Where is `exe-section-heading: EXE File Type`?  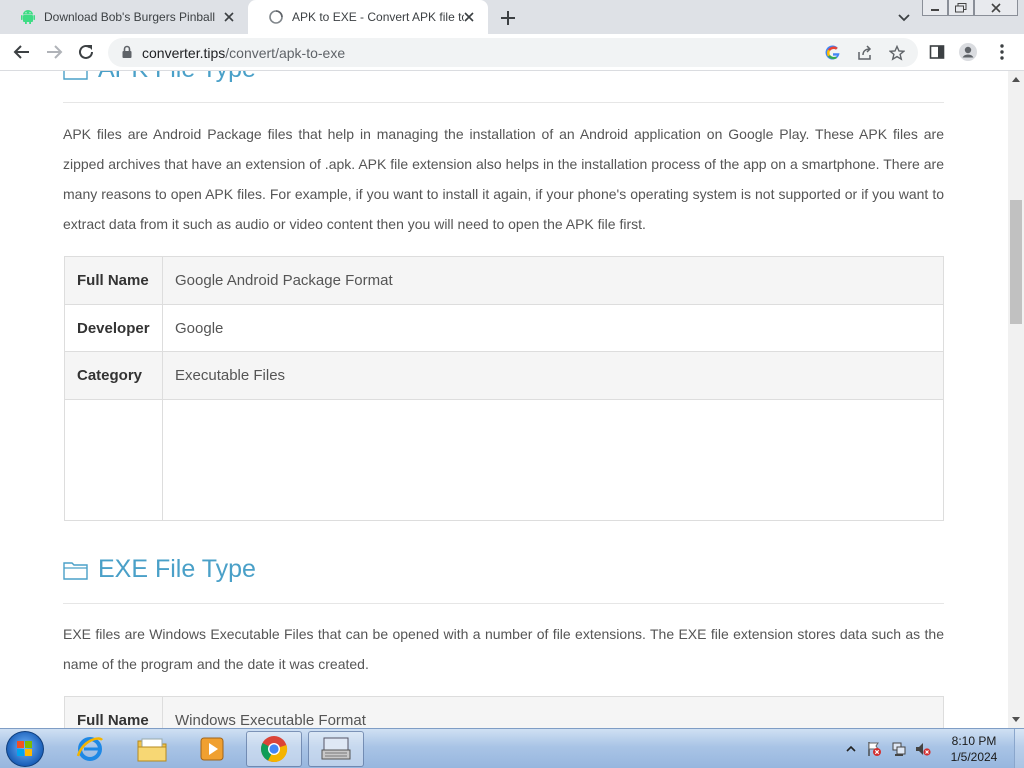 exe-section-heading: EXE File Type is located at coordinates (159, 569).